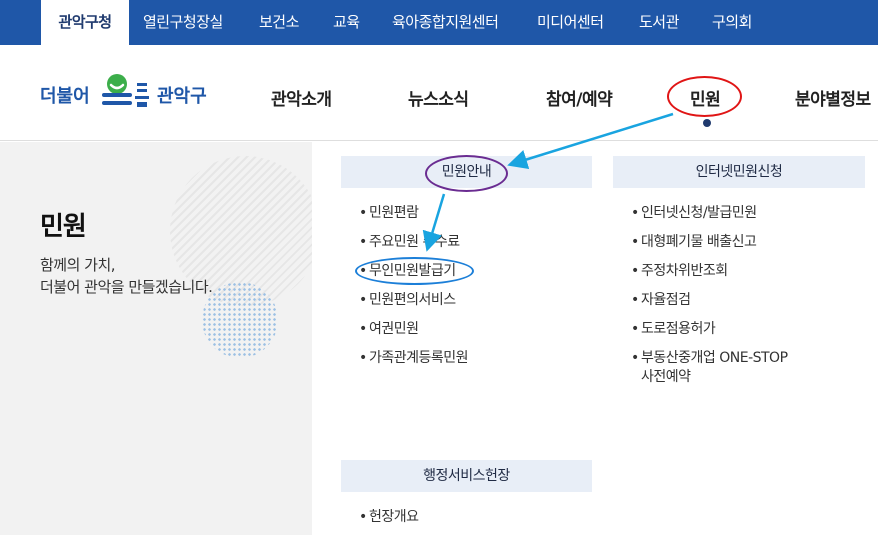 This screenshot has height=535, width=878. What do you see at coordinates (414, 358) in the screenshot?
I see `submenu-item-family-registry: • 가족관계등록민원` at bounding box center [414, 358].